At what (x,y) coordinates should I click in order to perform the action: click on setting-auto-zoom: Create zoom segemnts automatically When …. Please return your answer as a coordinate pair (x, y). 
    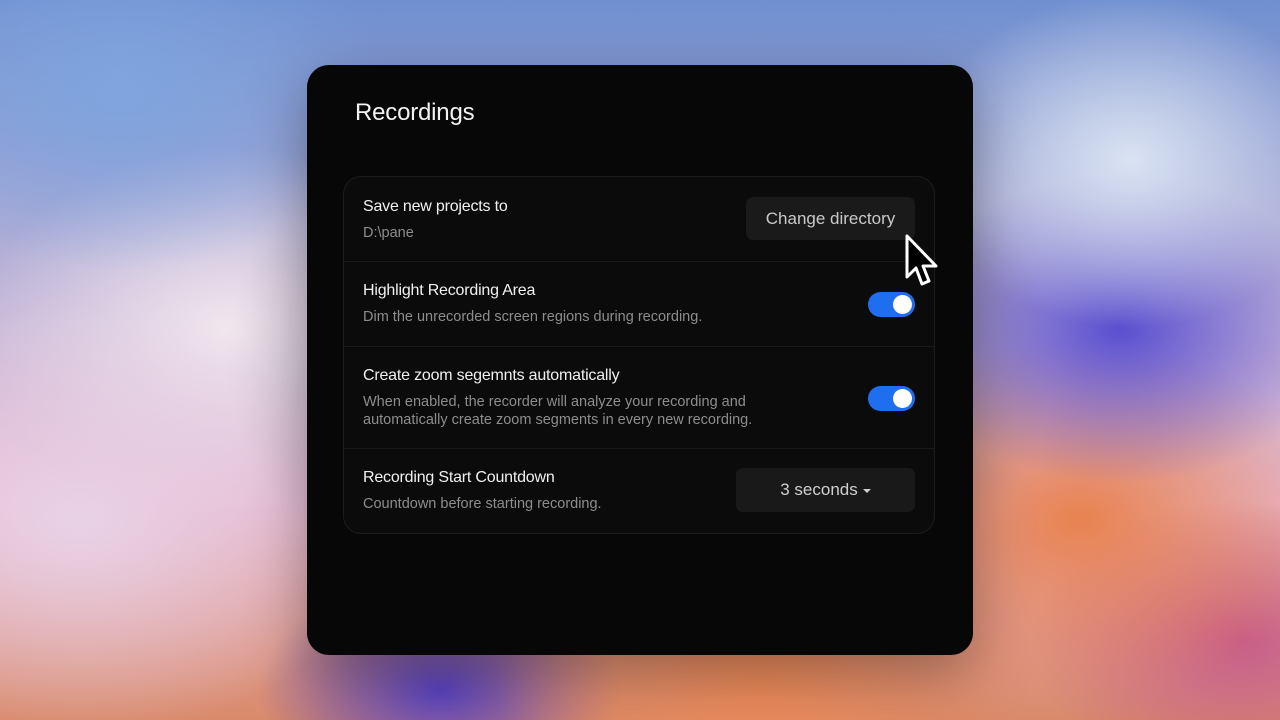
    Looking at the image, I should click on (639, 398).